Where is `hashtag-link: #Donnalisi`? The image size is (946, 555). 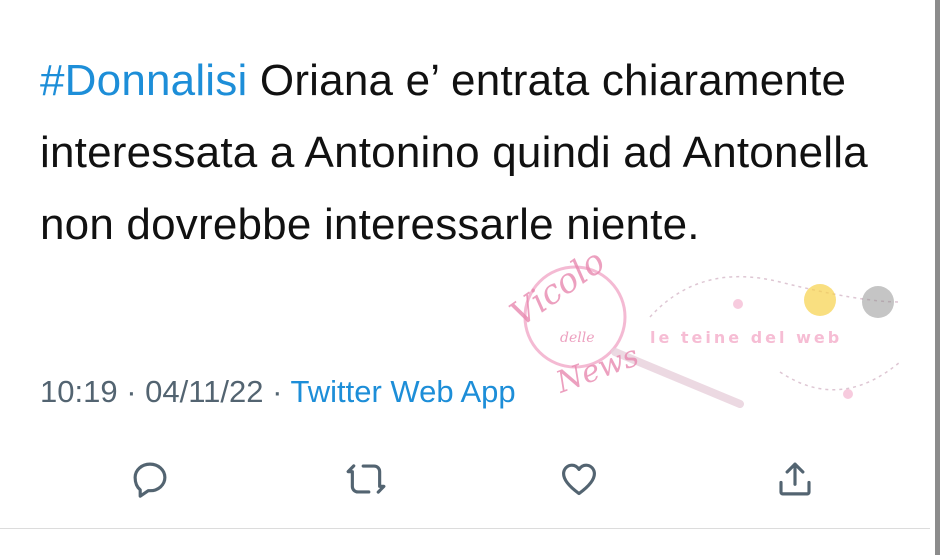
hashtag-link: #Donnalisi is located at coordinates (143, 80).